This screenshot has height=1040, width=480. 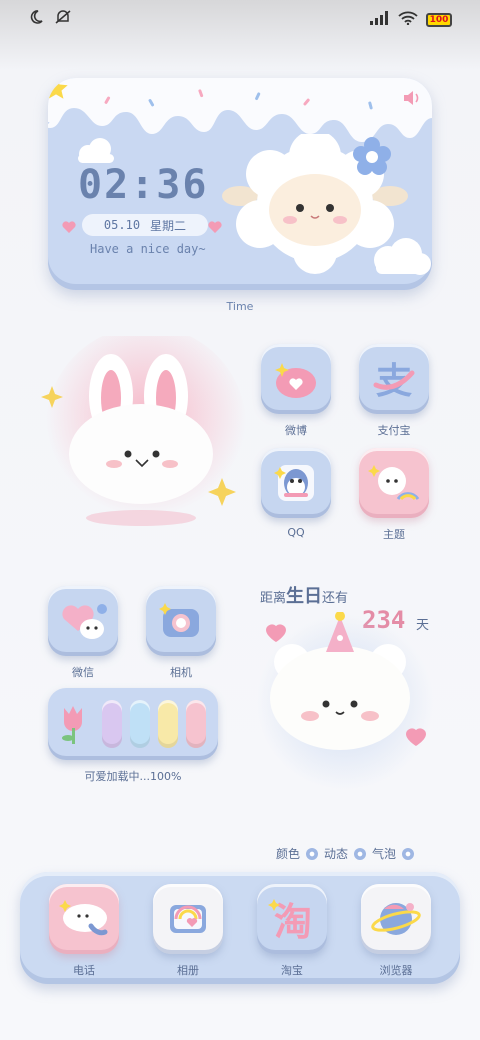 I want to click on countdown-highlight: 生日, so click(x=304, y=596).